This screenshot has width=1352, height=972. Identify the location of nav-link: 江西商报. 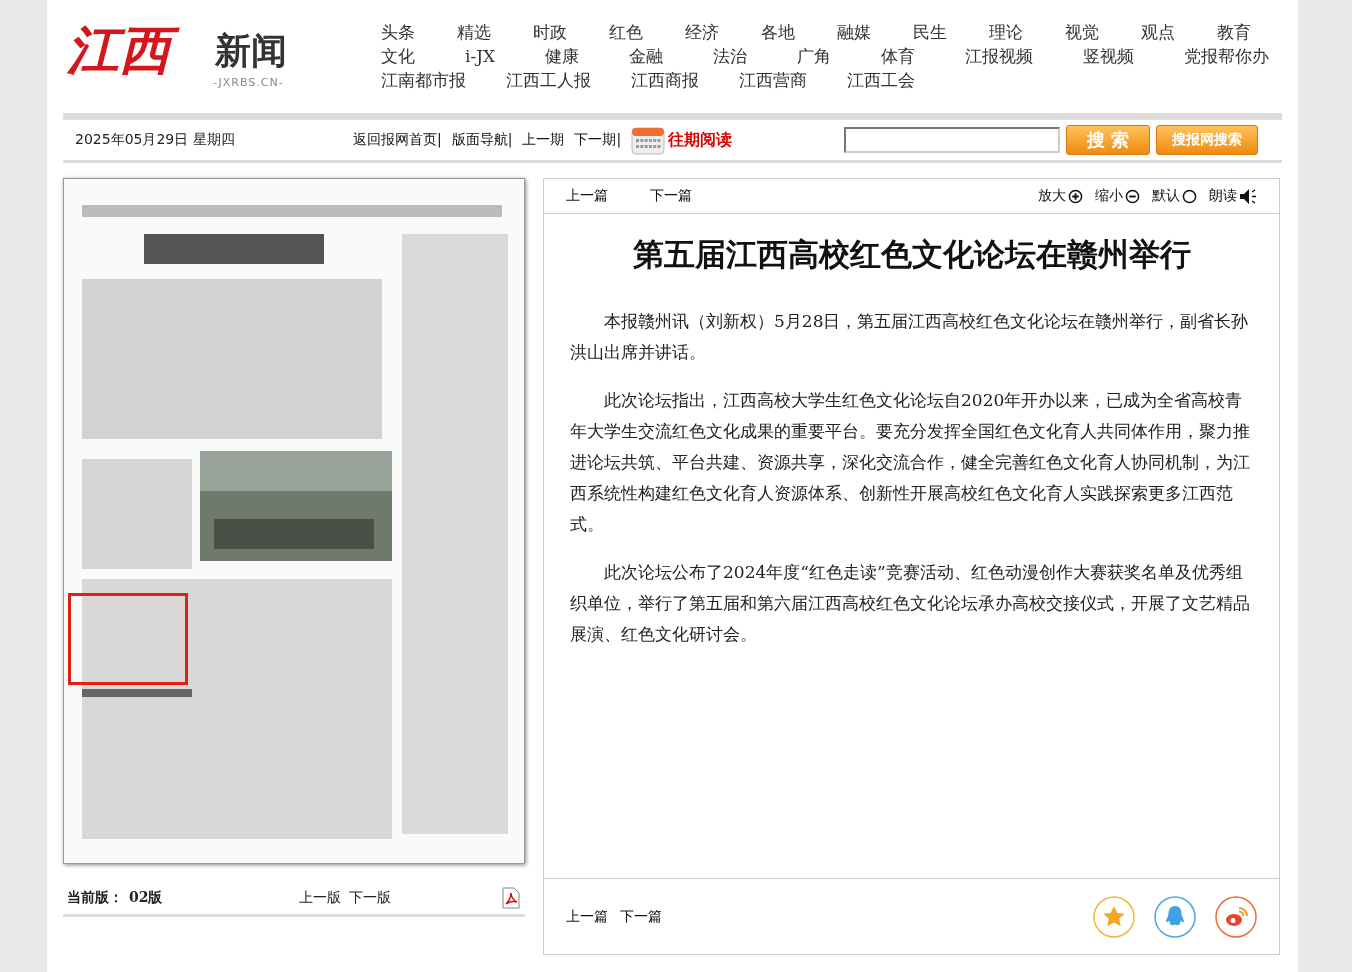
(665, 80).